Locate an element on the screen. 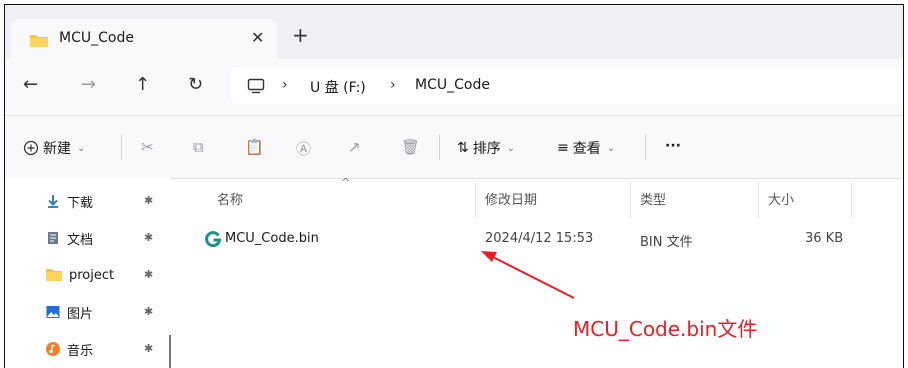 This screenshot has width=908, height=368. column-header-size: 大小 is located at coordinates (781, 198).